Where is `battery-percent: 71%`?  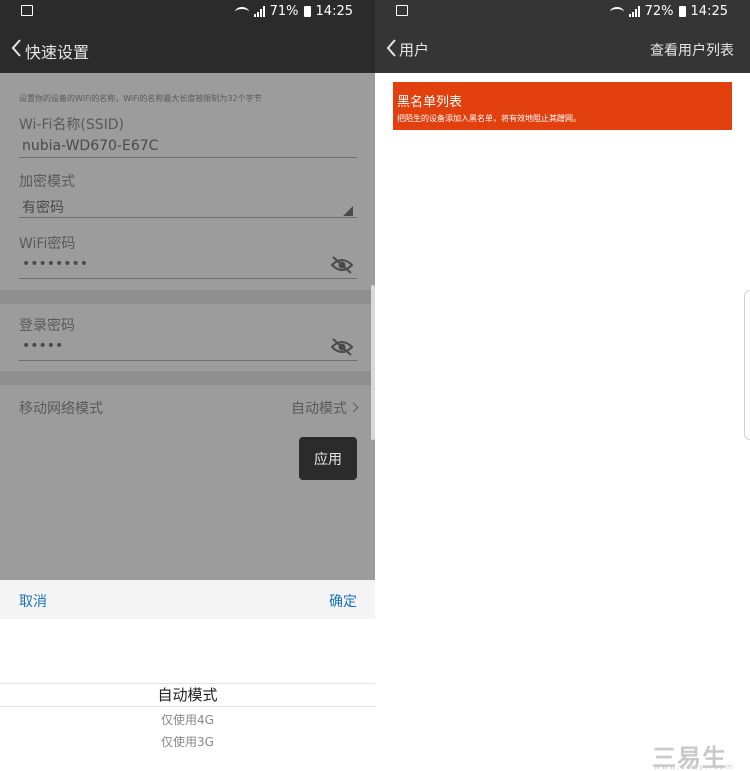
battery-percent: 71% is located at coordinates (284, 11).